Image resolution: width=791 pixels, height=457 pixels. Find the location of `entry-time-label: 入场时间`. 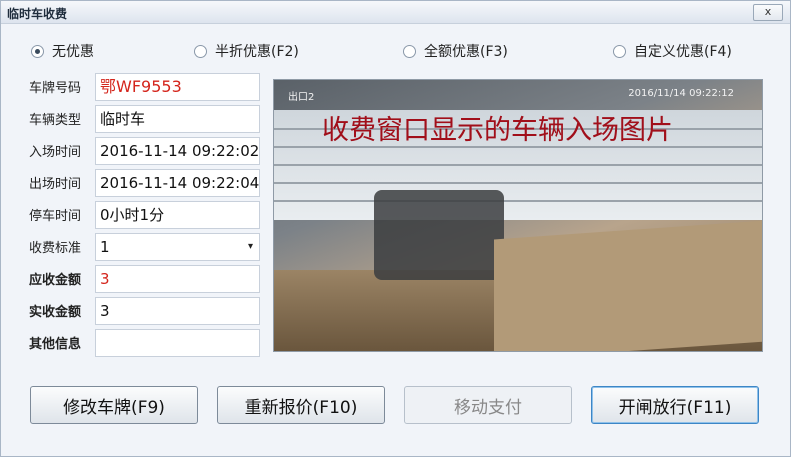

entry-time-label: 入场时间 is located at coordinates (55, 152).